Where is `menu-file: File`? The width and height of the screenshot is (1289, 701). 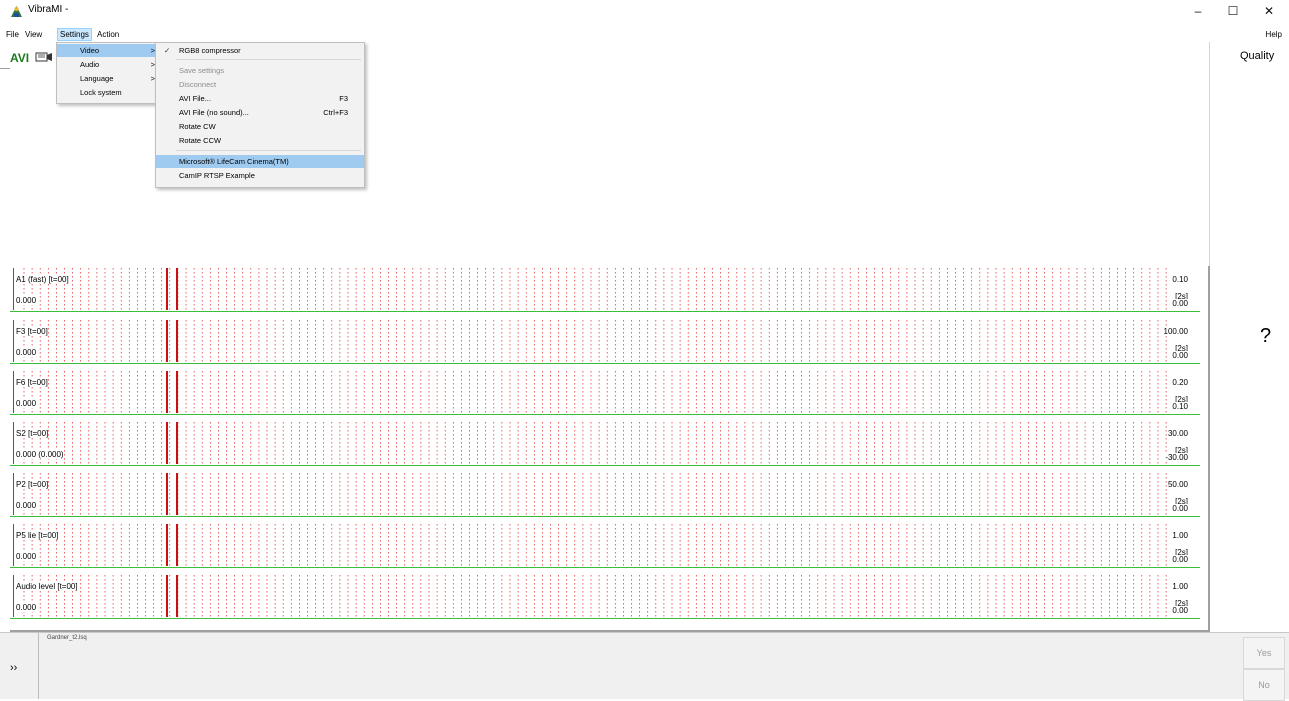
menu-file: File is located at coordinates (12, 35).